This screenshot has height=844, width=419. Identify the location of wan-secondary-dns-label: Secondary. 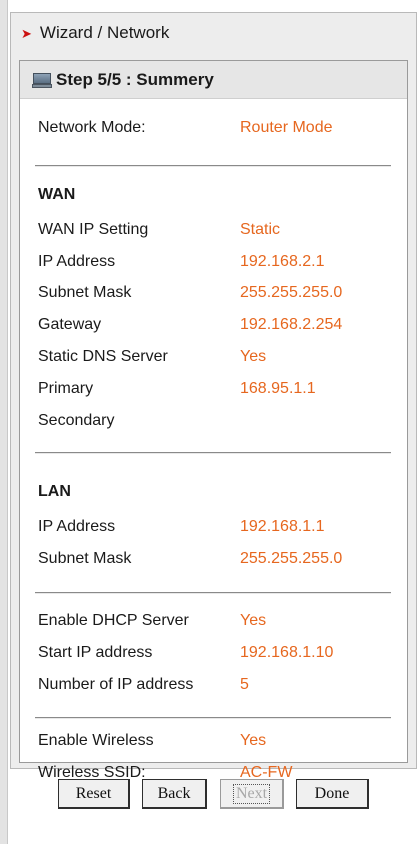
(76, 420).